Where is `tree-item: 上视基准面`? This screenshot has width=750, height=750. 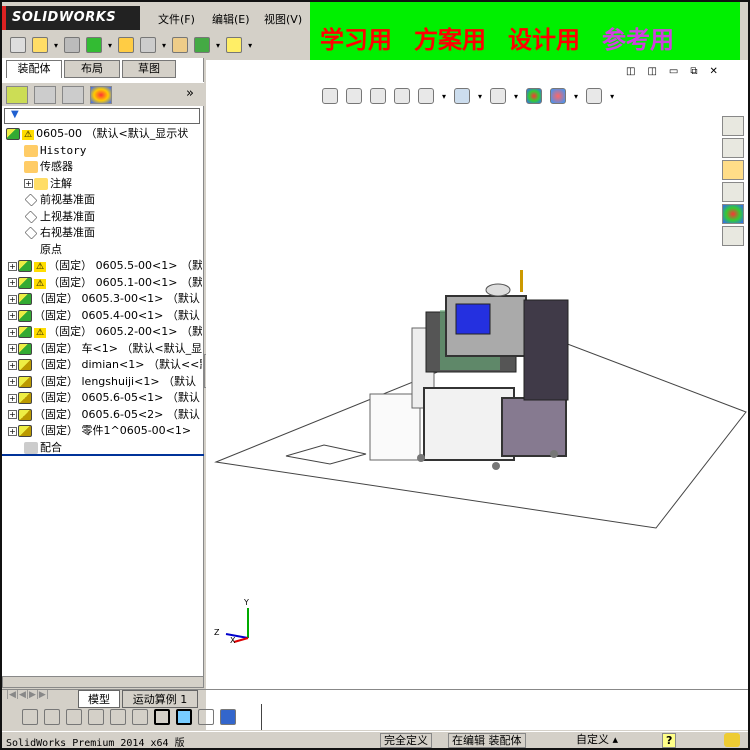
tree-item: 上视基准面 is located at coordinates (102, 217).